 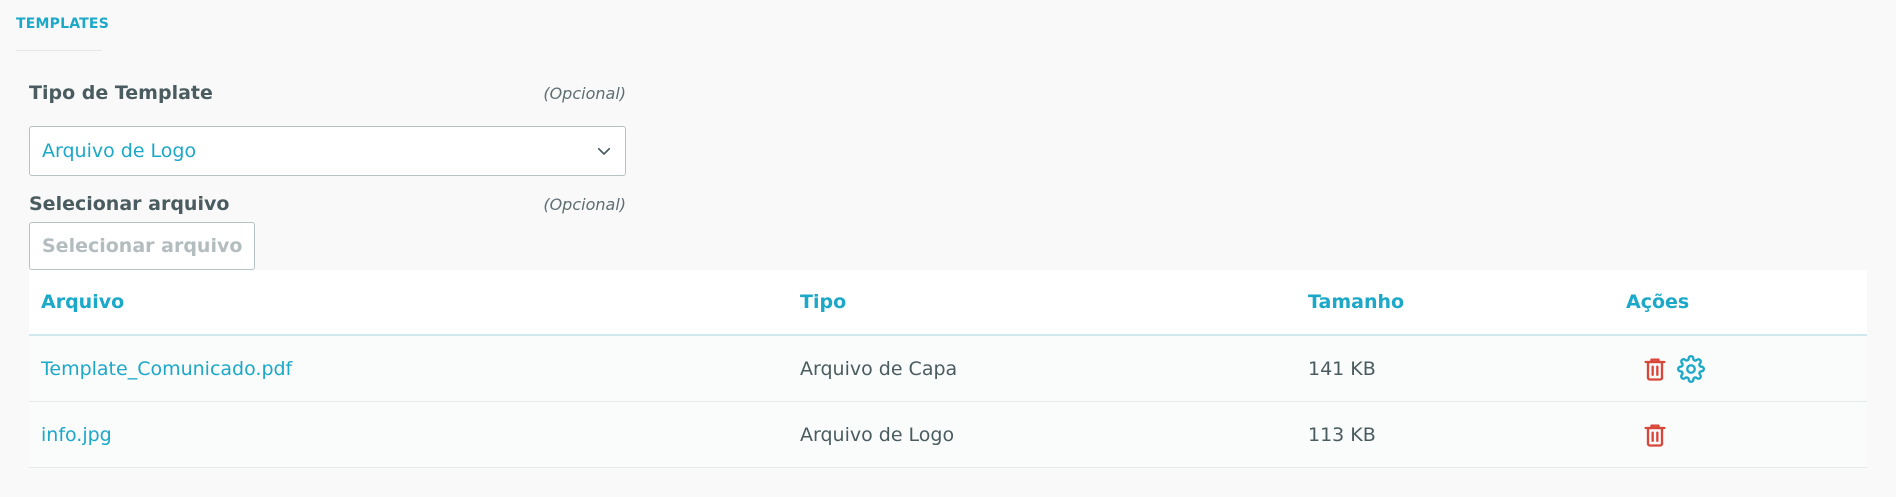 What do you see at coordinates (604, 151) in the screenshot?
I see `chevron-down-icon` at bounding box center [604, 151].